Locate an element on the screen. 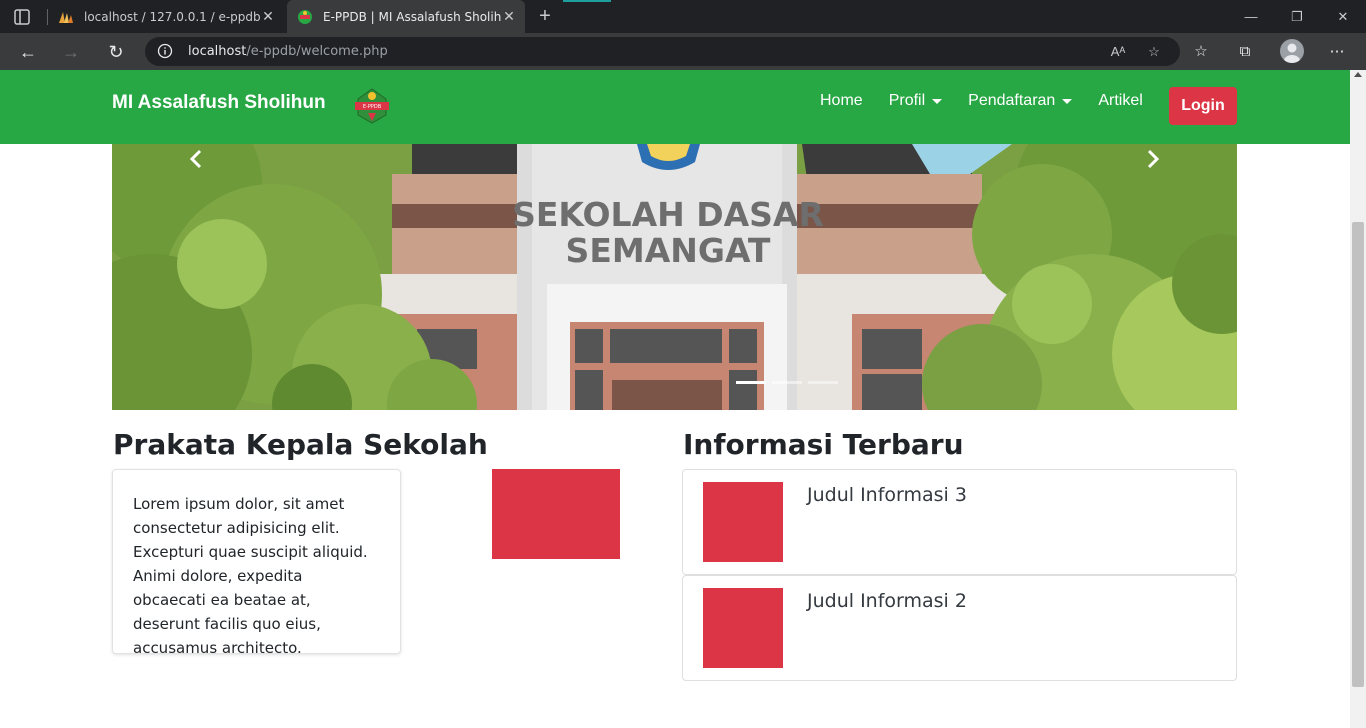  url-path: /e-ppdb/welcome.php is located at coordinates (317, 51).